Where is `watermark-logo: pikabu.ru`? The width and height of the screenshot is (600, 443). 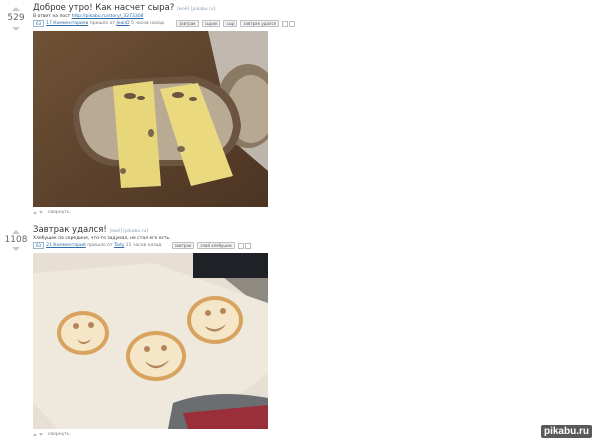
watermark-logo: pikabu.ru is located at coordinates (566, 431).